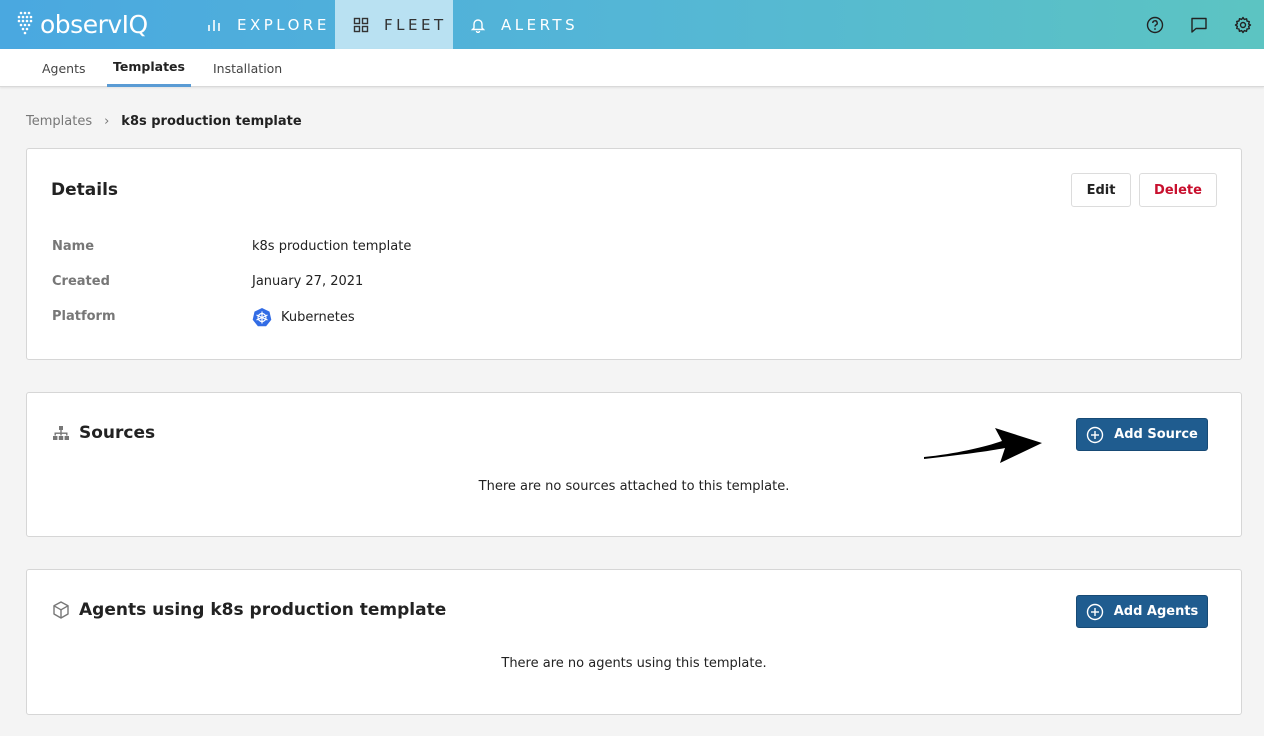 This screenshot has height=736, width=1264. What do you see at coordinates (61, 433) in the screenshot?
I see `sitemap-icon` at bounding box center [61, 433].